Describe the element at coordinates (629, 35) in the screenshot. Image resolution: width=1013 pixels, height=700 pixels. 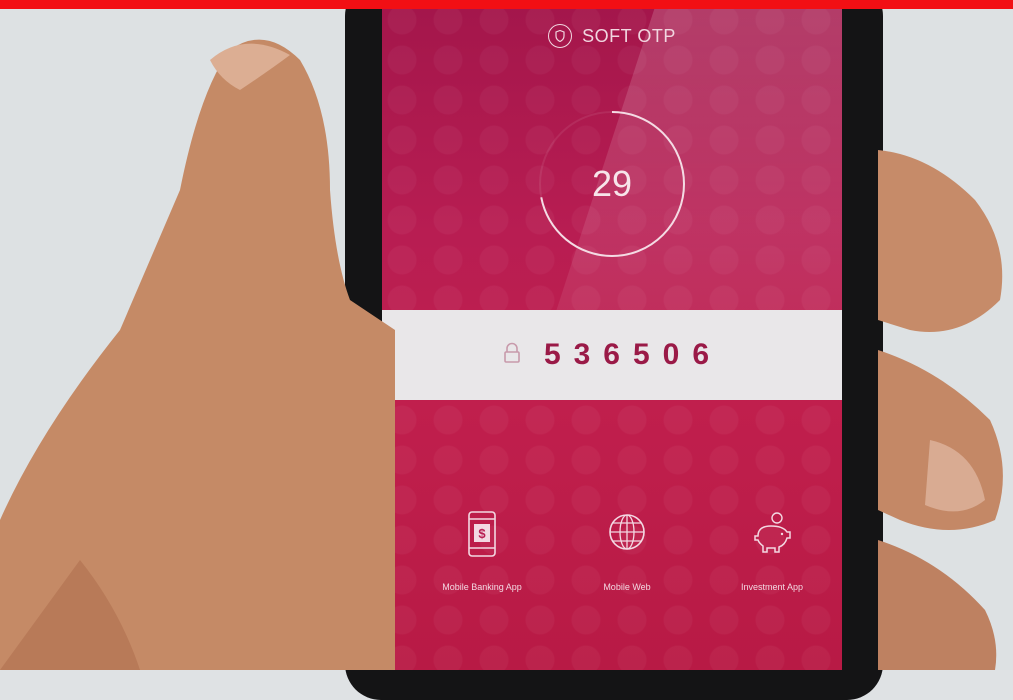
I see `app-title: SOFT OTP` at that location.